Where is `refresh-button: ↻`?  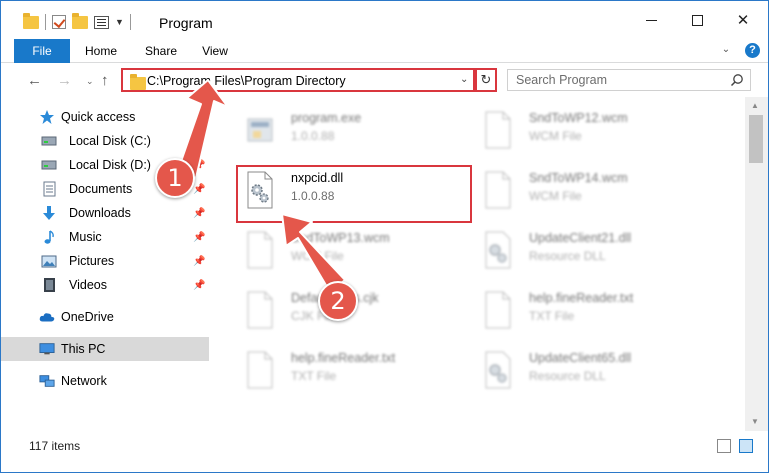
refresh-button: ↻ is located at coordinates (486, 80).